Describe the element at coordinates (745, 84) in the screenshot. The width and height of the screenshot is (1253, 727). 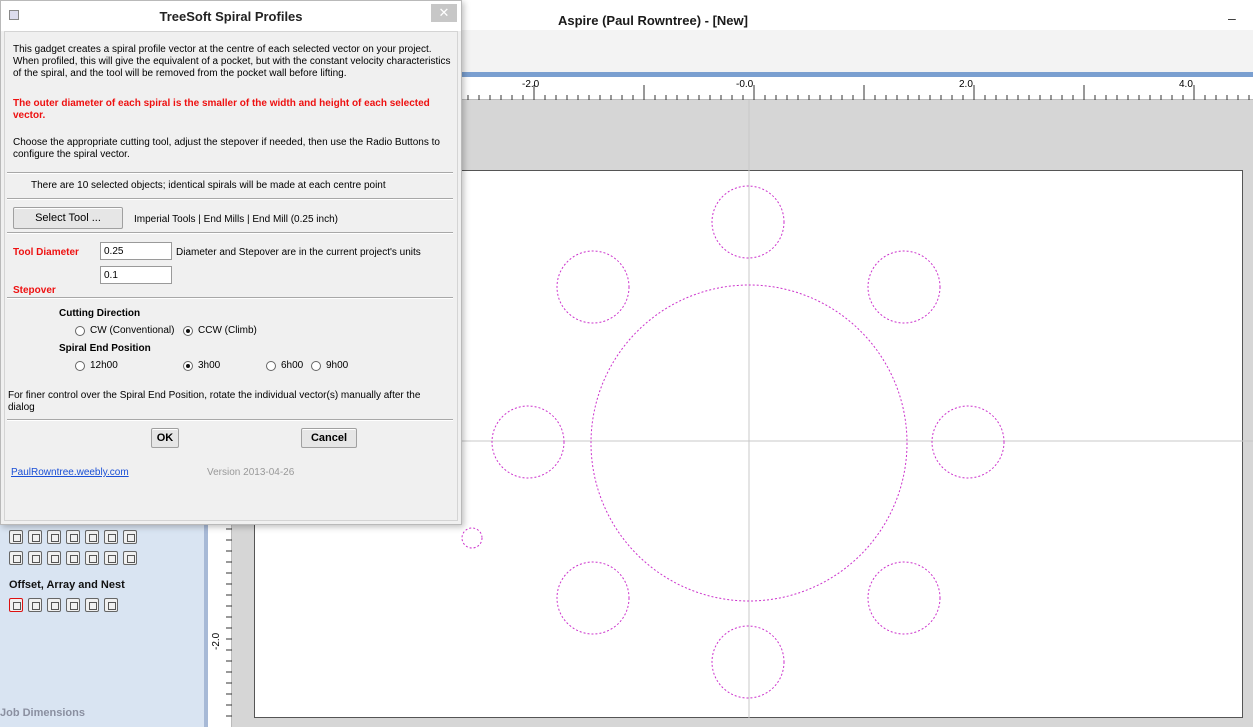
I see `ruler-label-zero: -0.0` at that location.